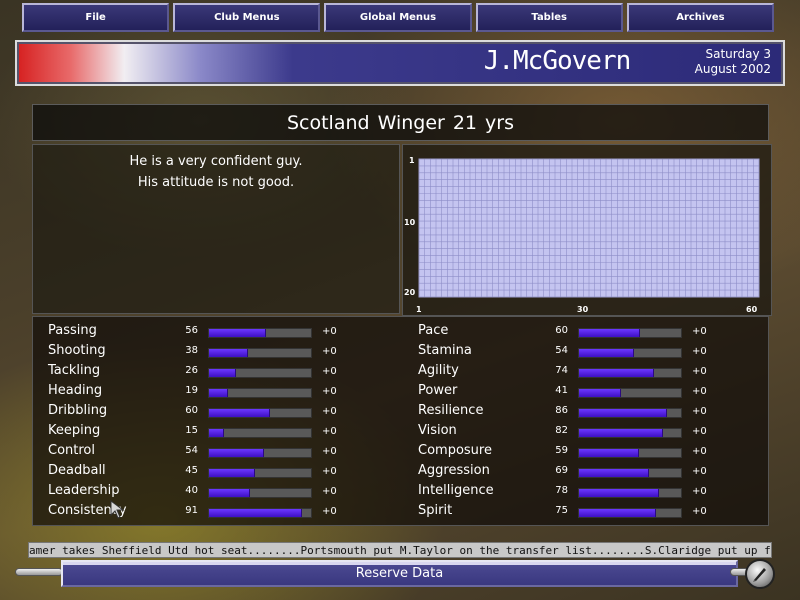 The width and height of the screenshot is (800, 600). Describe the element at coordinates (437, 430) in the screenshot. I see `attribute-name: Vision` at that location.